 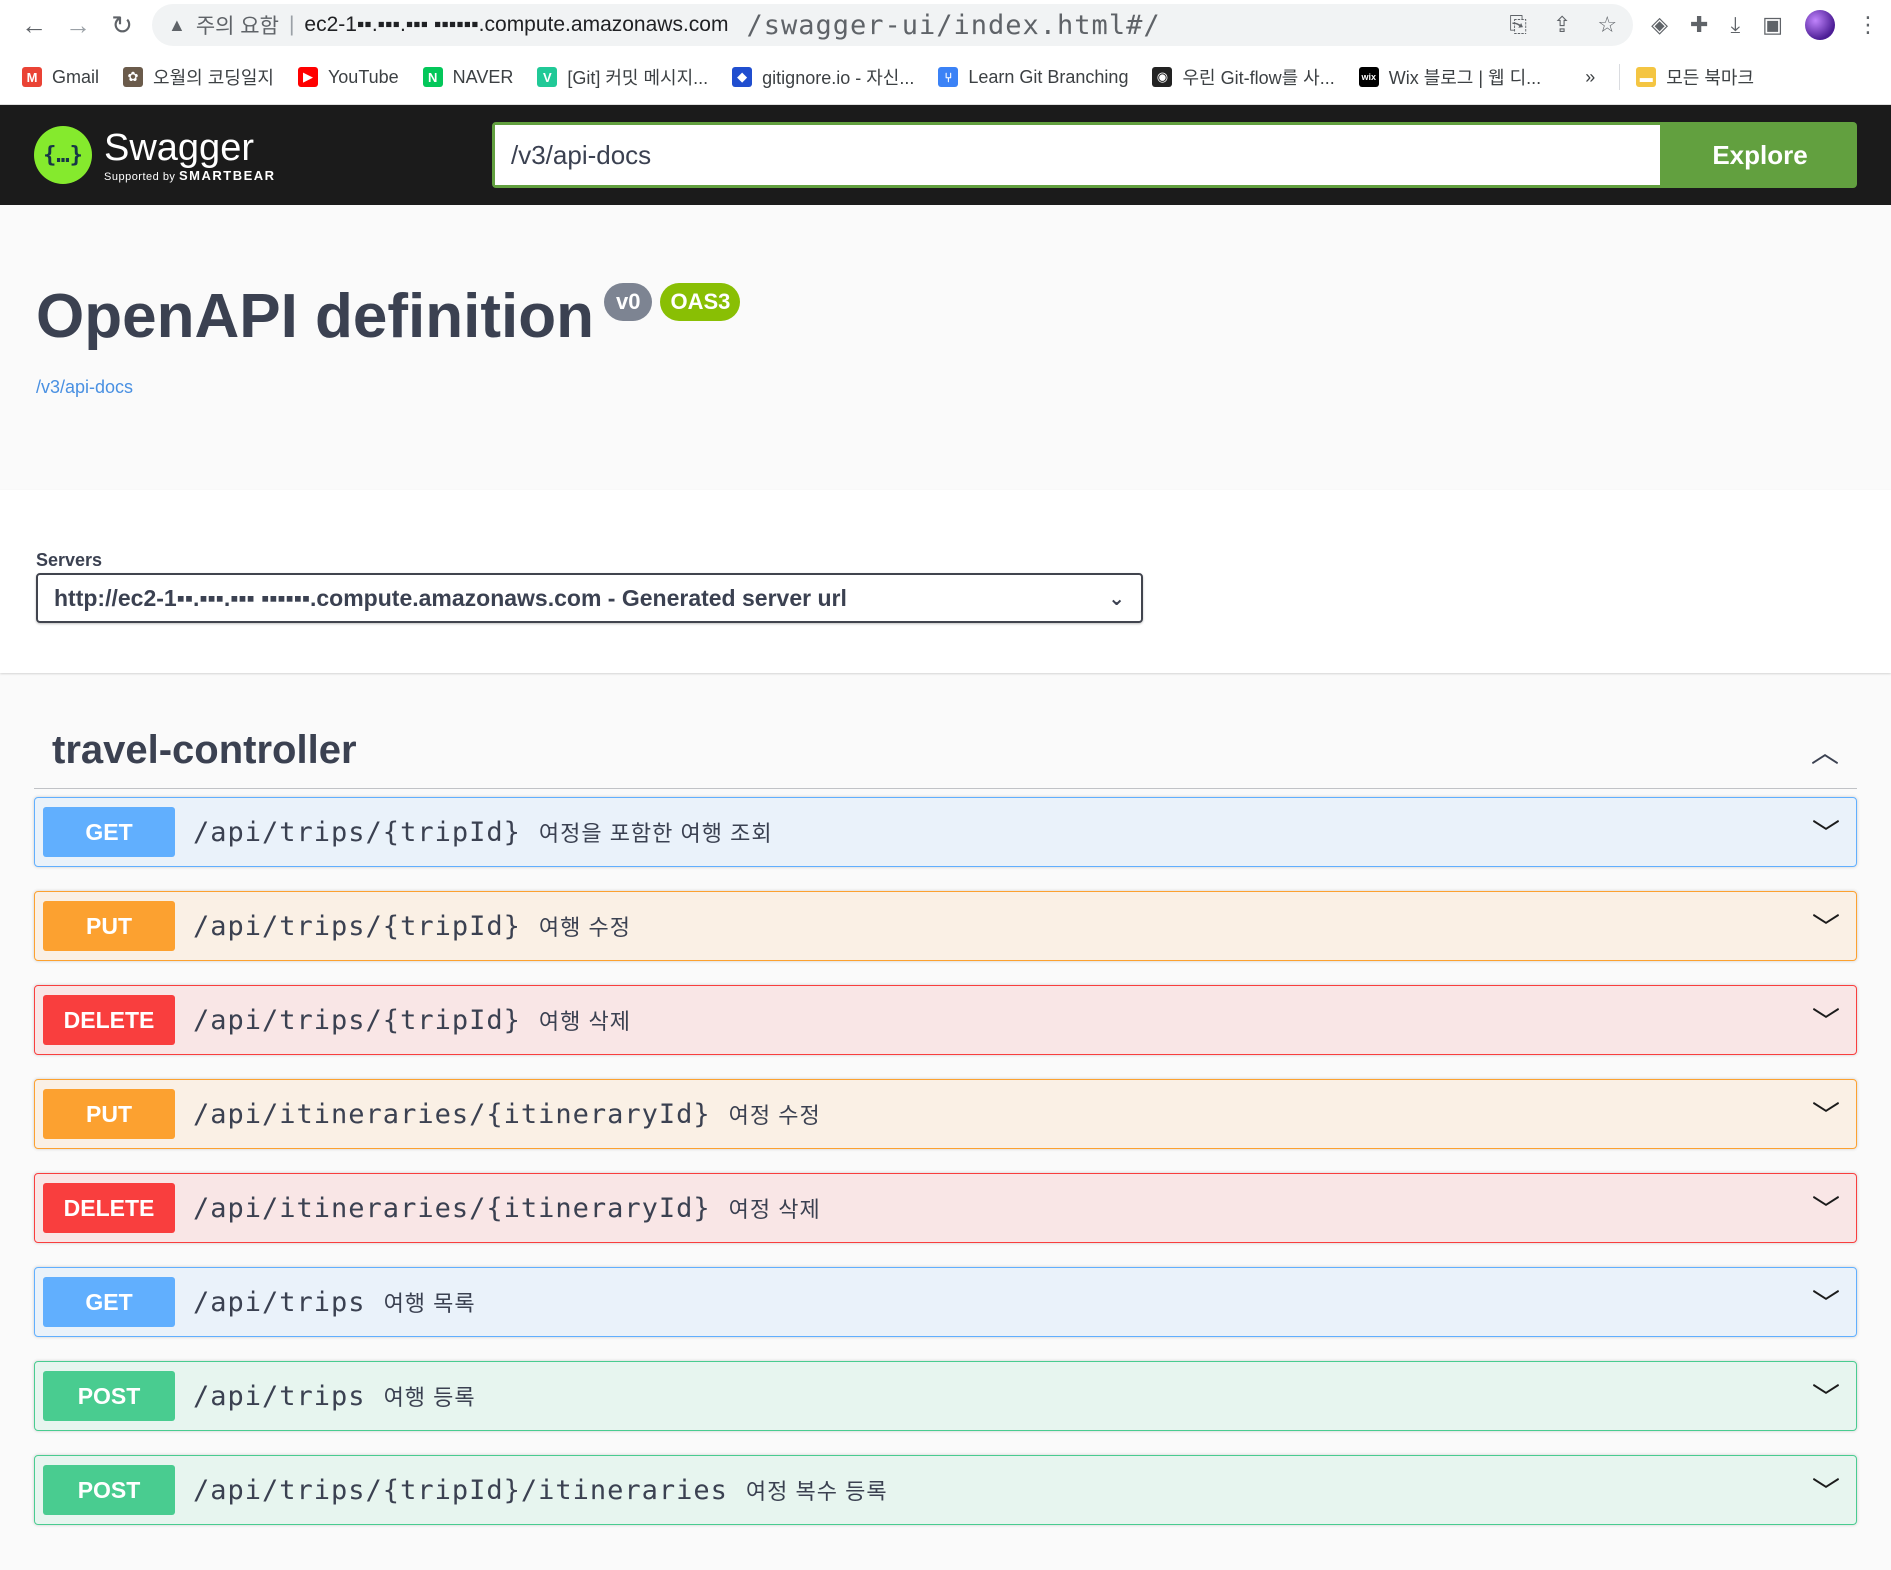 I want to click on star-icon: ☆, so click(x=1607, y=25).